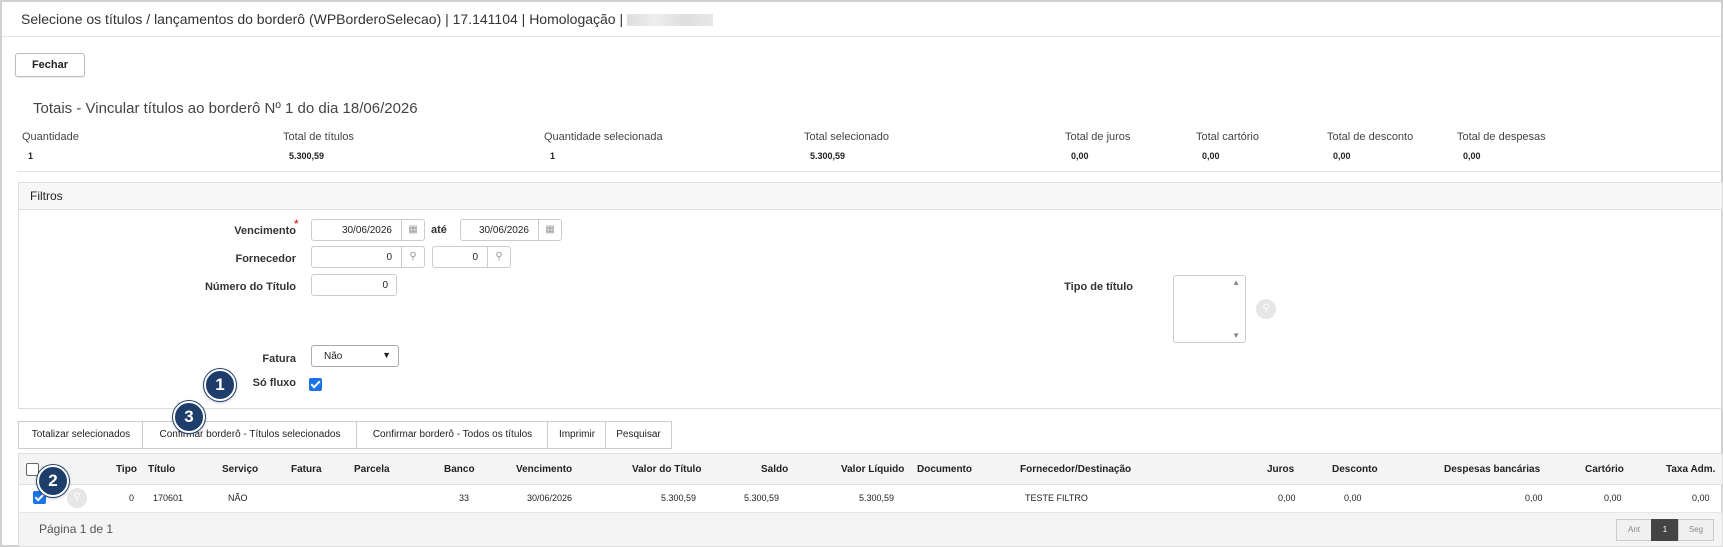  Describe the element at coordinates (315, 384) in the screenshot. I see `so-fluxo-checkbox` at that location.